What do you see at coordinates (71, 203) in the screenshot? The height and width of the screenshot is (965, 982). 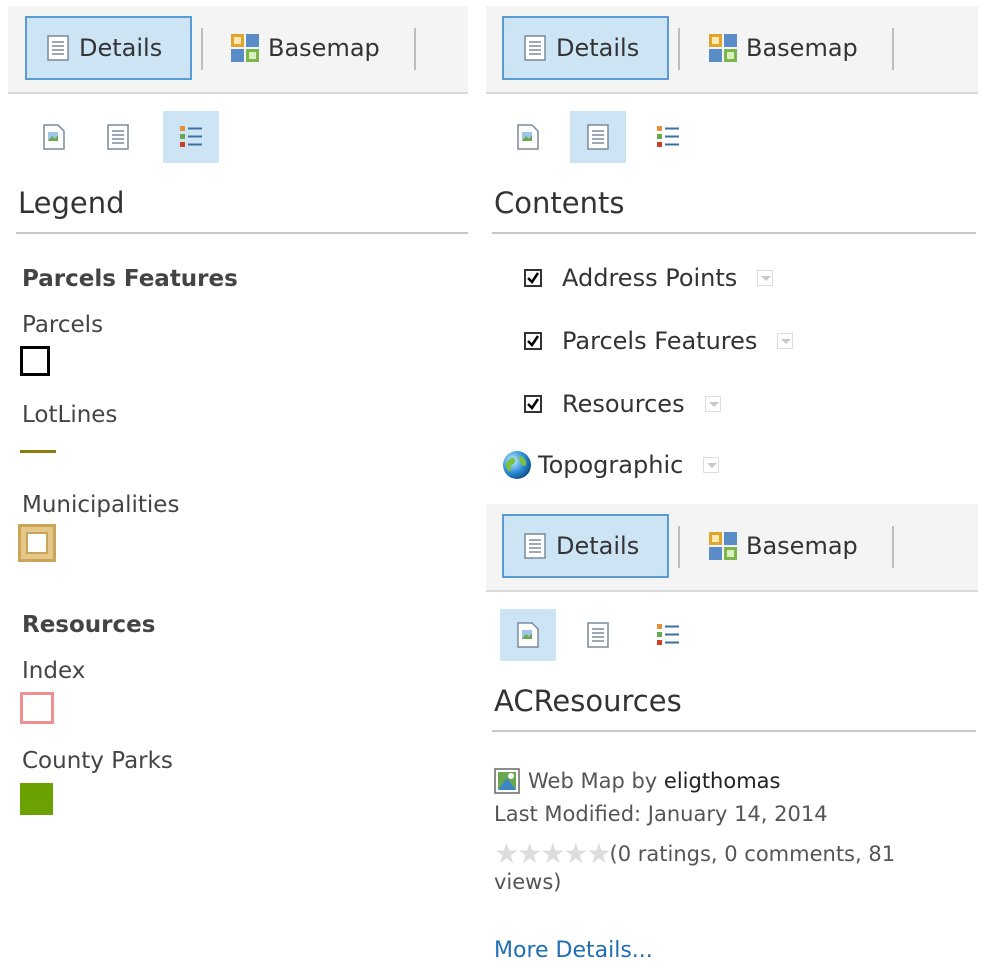 I see `legend-title: Legend` at bounding box center [71, 203].